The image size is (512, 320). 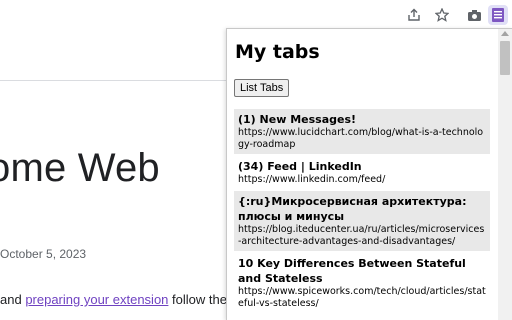 I want to click on list-tabs-button: List Tabs, so click(x=262, y=88).